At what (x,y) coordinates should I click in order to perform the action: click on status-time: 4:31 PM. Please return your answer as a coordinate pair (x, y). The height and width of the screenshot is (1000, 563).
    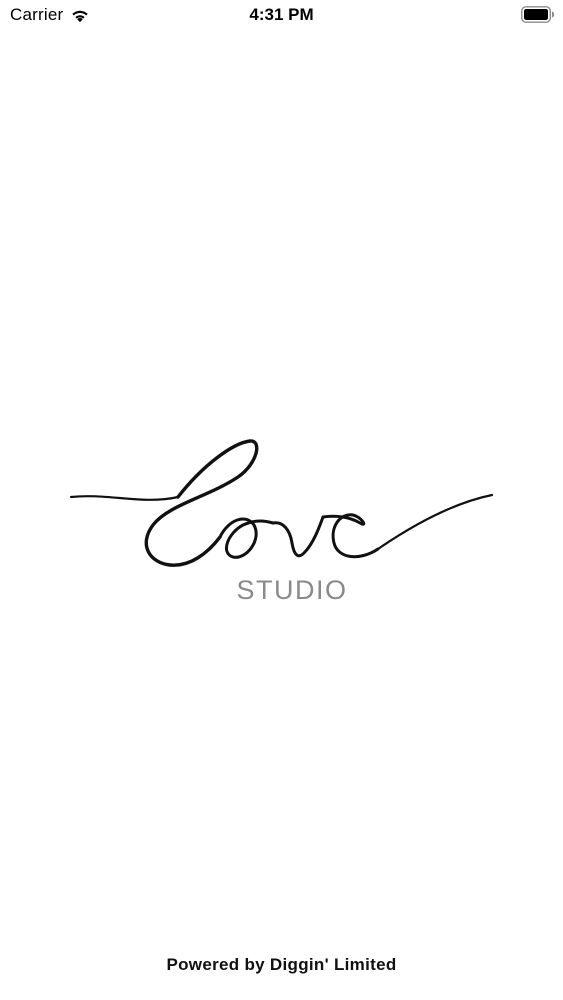
    Looking at the image, I should click on (281, 14).